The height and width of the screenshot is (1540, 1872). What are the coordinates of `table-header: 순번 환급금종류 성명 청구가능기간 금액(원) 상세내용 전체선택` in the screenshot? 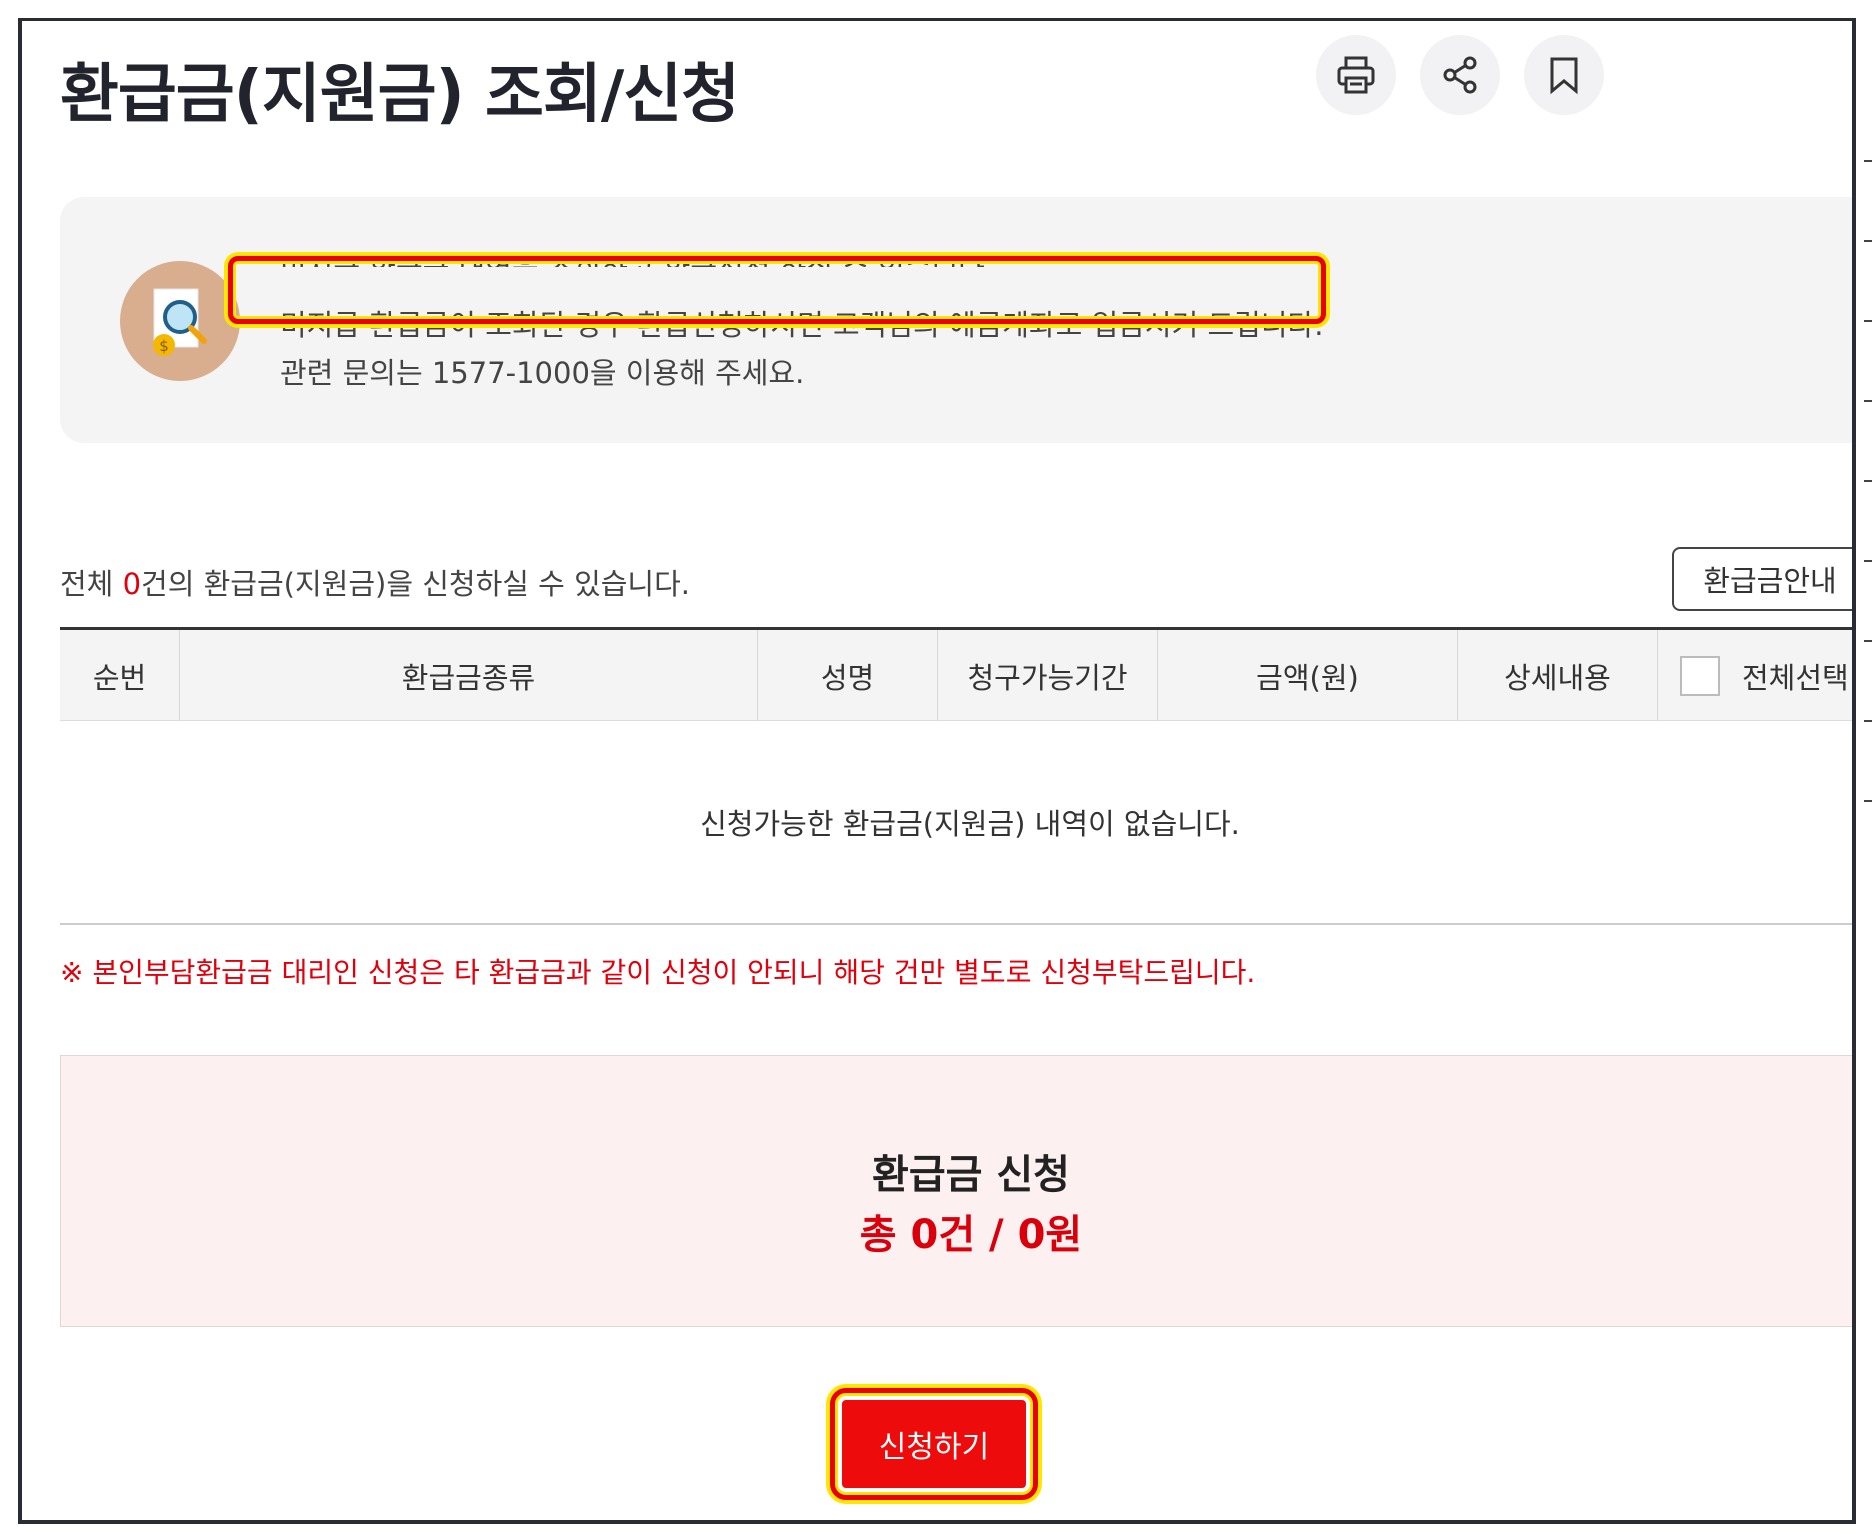 It's located at (956, 674).